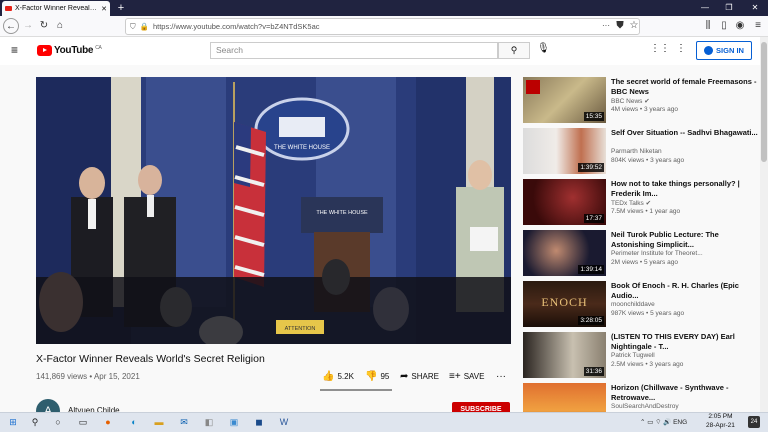  I want to click on save-label: SAVE, so click(474, 376).